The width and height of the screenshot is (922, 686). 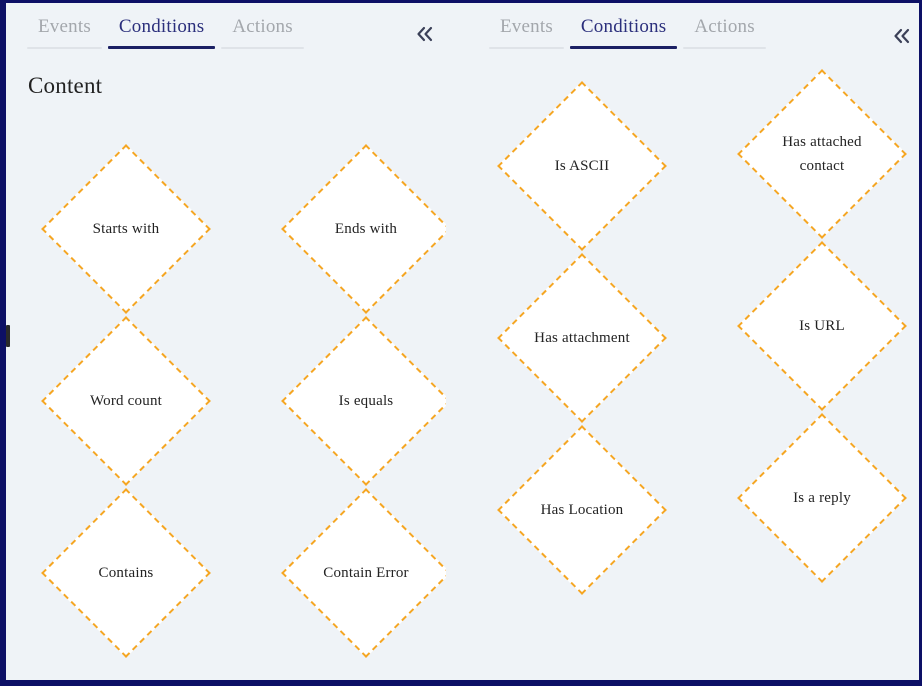 I want to click on right-panel-tabbar: Events Conditions Actions, so click(x=682, y=31).